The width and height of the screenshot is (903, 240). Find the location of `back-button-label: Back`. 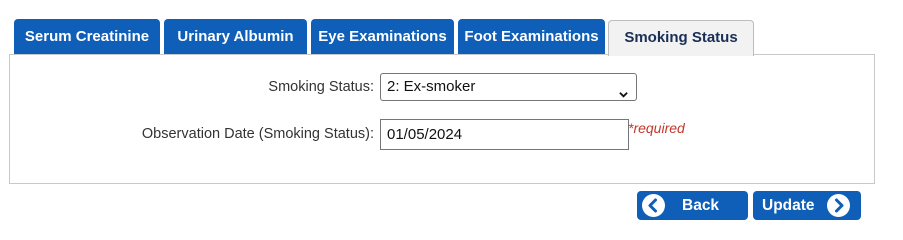

back-button-label: Back is located at coordinates (701, 205).